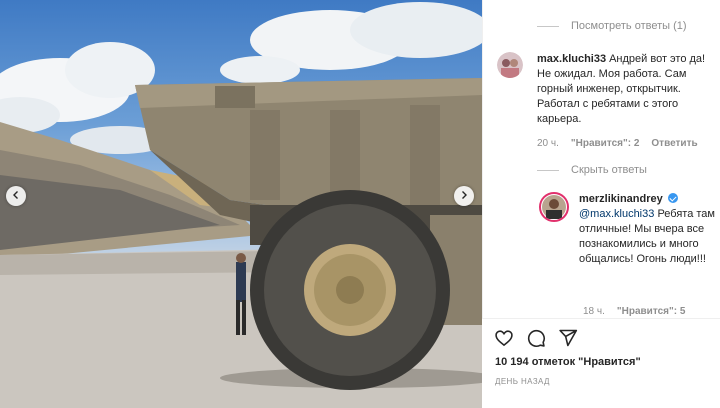 Image resolution: width=720 pixels, height=408 pixels. I want to click on next-photo-button, so click(464, 196).